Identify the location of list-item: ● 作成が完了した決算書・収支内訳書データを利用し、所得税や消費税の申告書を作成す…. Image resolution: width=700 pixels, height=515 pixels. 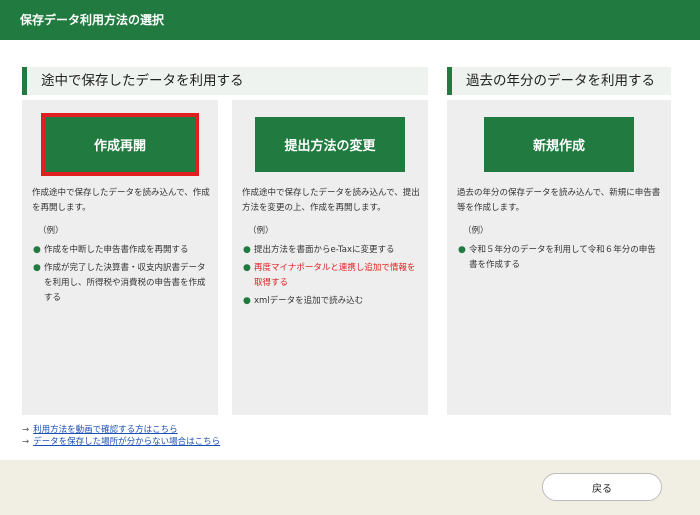
(121, 283).